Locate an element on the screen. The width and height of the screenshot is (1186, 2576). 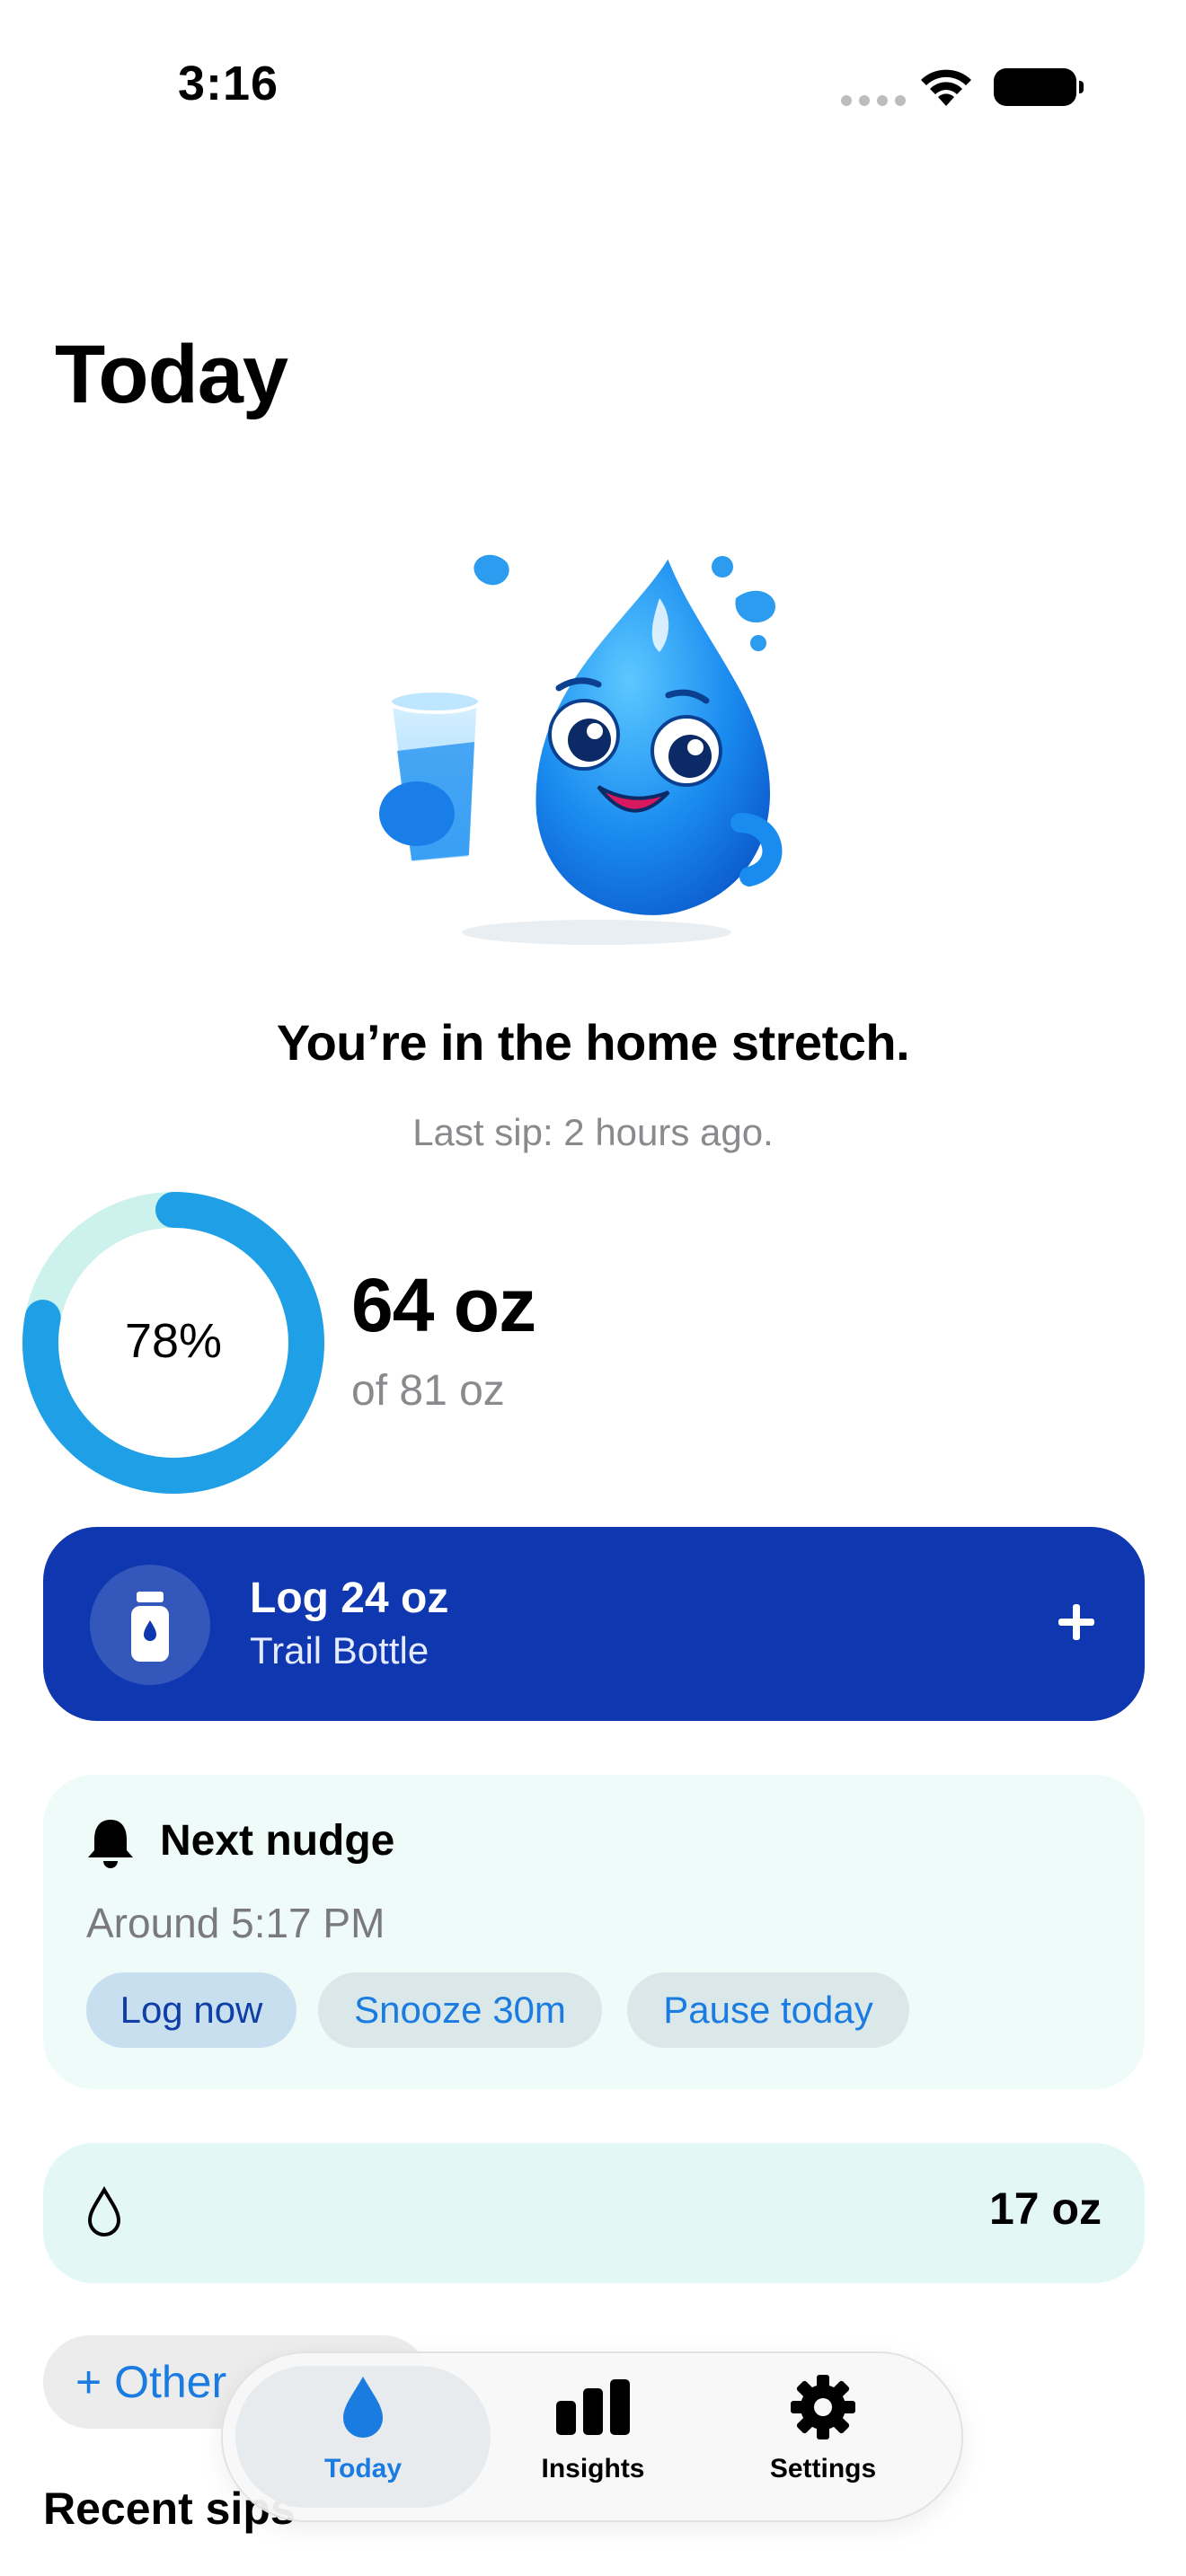
bottle-icon is located at coordinates (150, 1625).